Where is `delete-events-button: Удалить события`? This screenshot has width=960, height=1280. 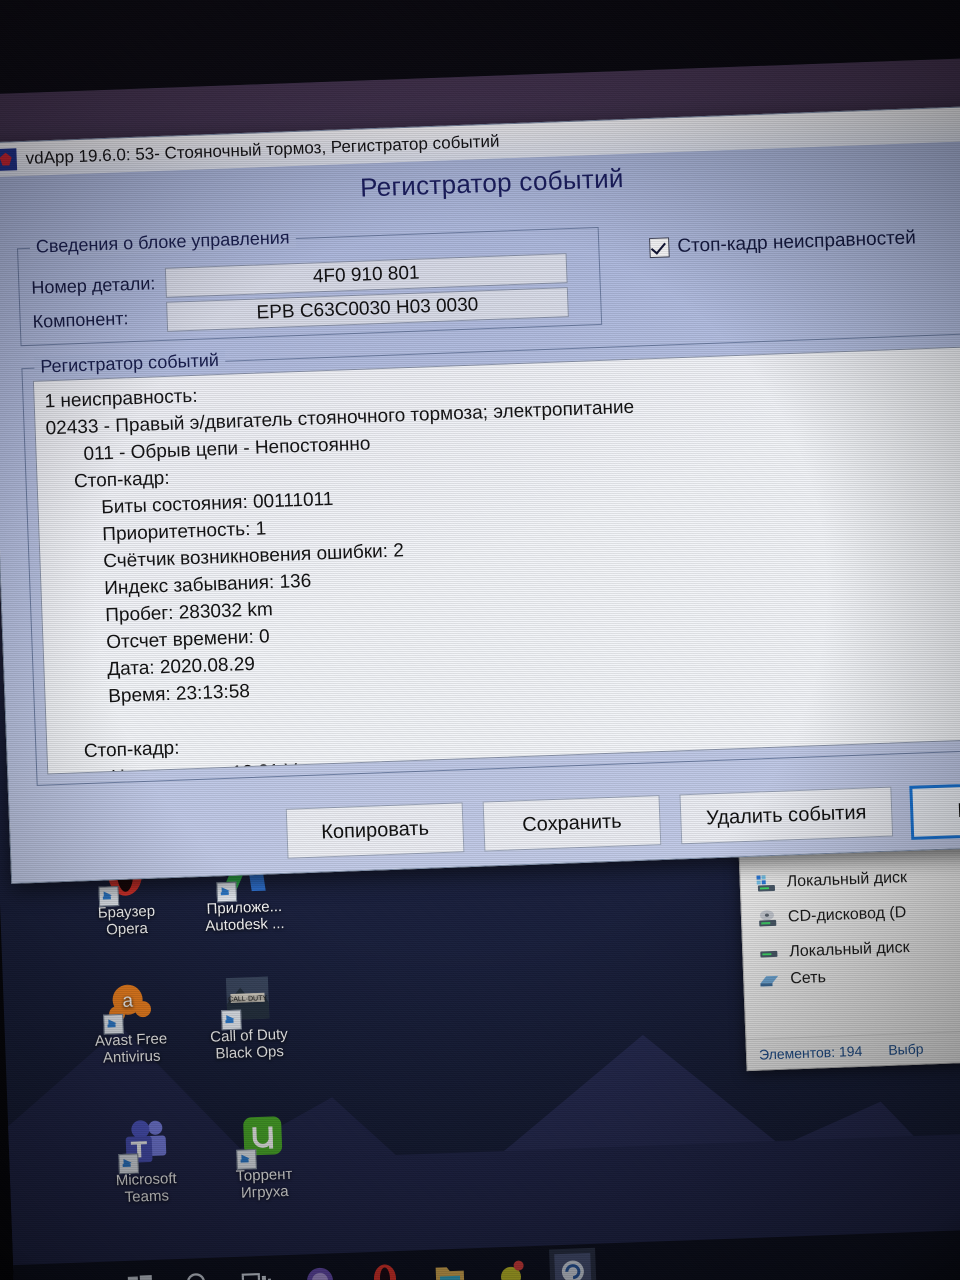
delete-events-button: Удалить события is located at coordinates (786, 815).